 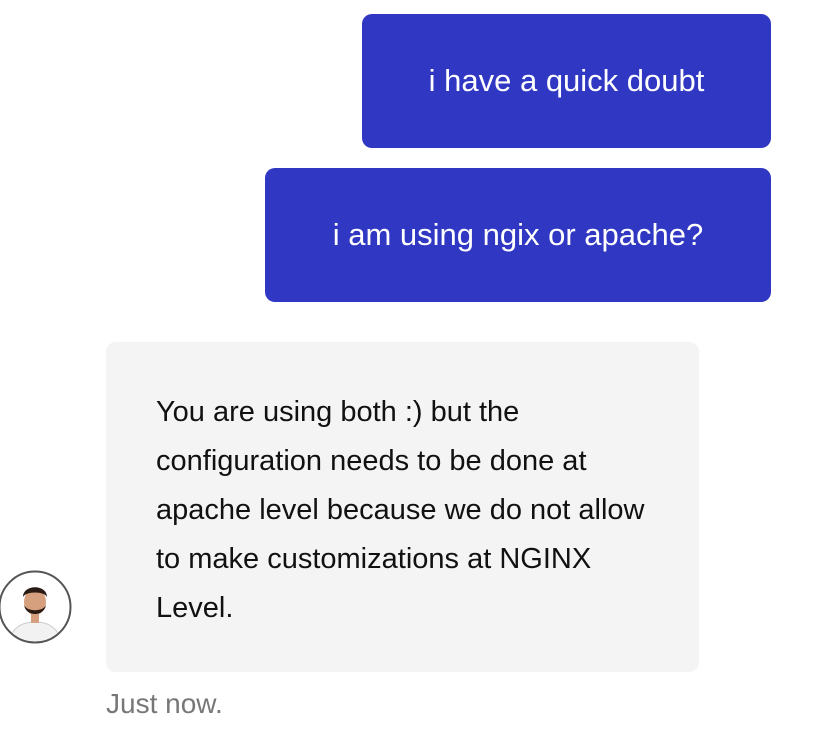 I want to click on user-message-bubble: i am using ngix or apache?, so click(x=518, y=235).